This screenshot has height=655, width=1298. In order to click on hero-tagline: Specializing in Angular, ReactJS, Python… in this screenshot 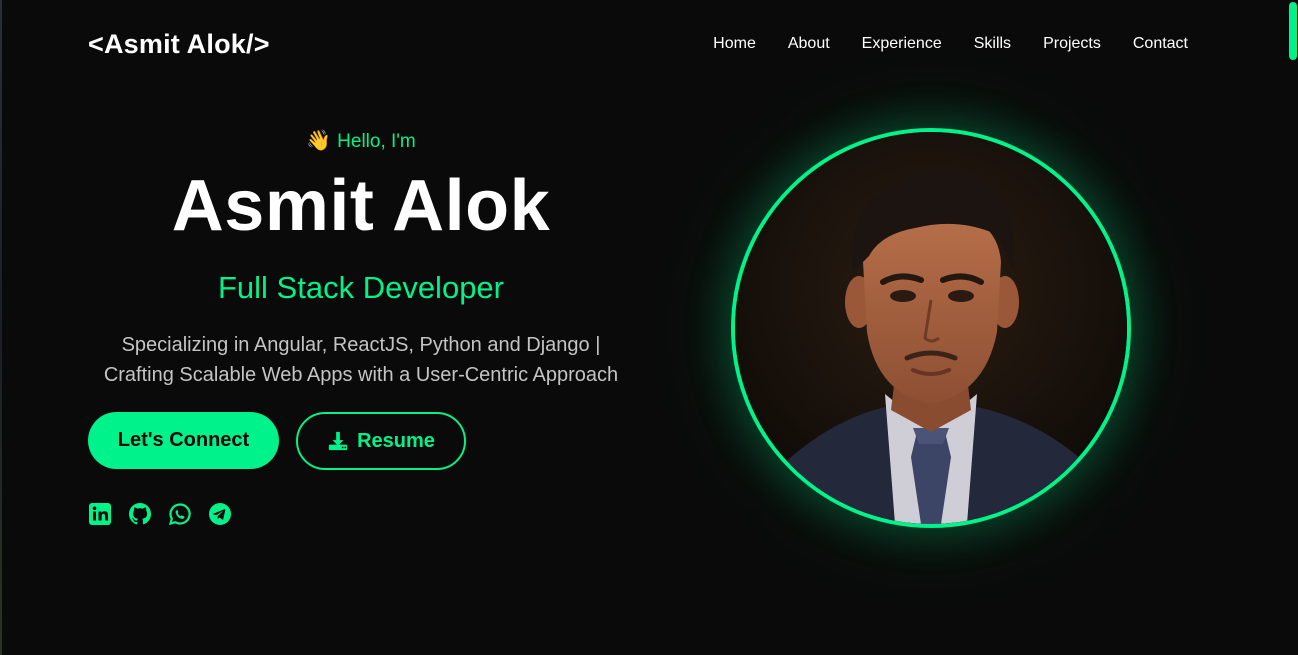, I will do `click(361, 360)`.